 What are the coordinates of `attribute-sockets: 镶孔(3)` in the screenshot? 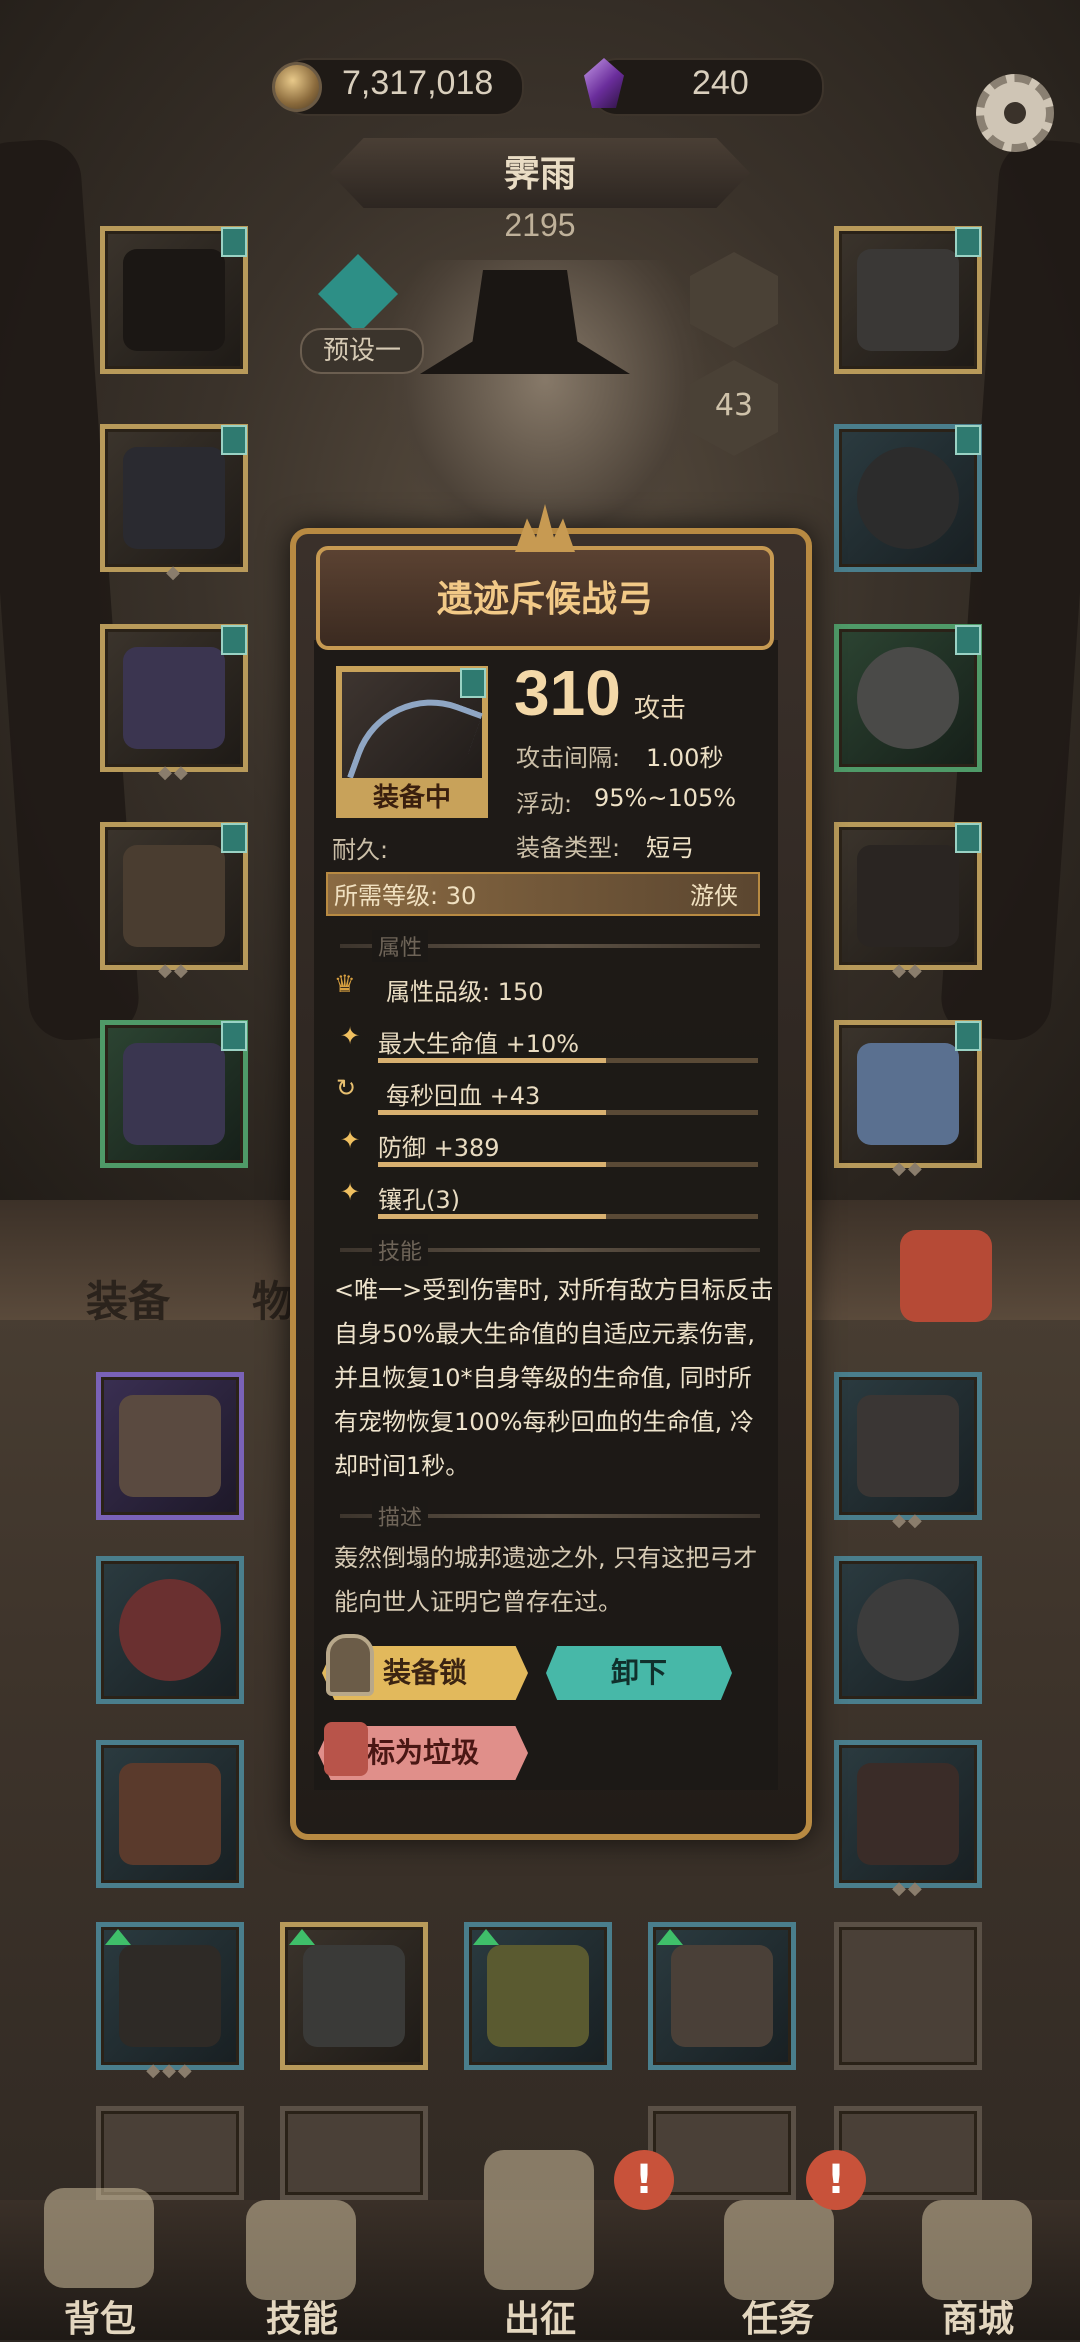 It's located at (419, 1200).